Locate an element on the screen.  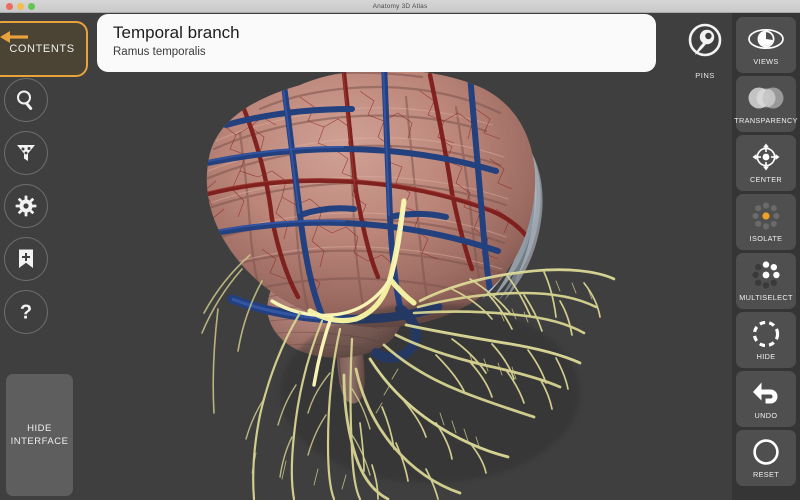
window-titlebar: Anatomy 3D Atlas is located at coordinates (400, 6).